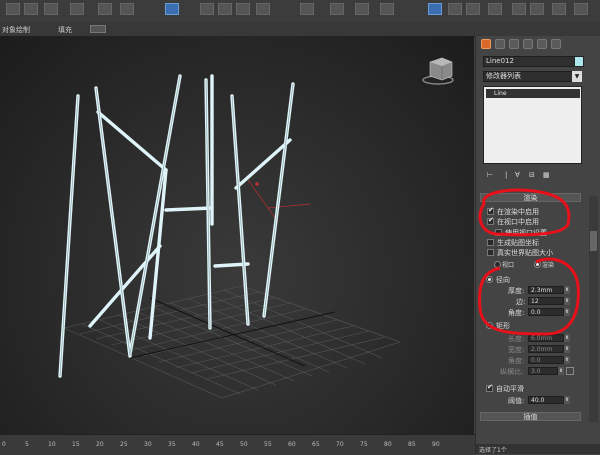 This screenshot has width=600, height=455. Describe the element at coordinates (4, 444) in the screenshot. I see `timeline-tick-label: 0` at that location.